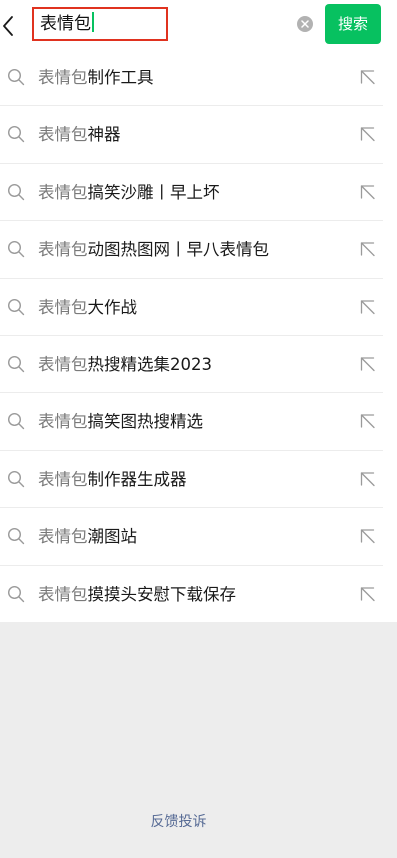 Image resolution: width=397 pixels, height=858 pixels. I want to click on suggestion-rest: 制作工具, so click(120, 77).